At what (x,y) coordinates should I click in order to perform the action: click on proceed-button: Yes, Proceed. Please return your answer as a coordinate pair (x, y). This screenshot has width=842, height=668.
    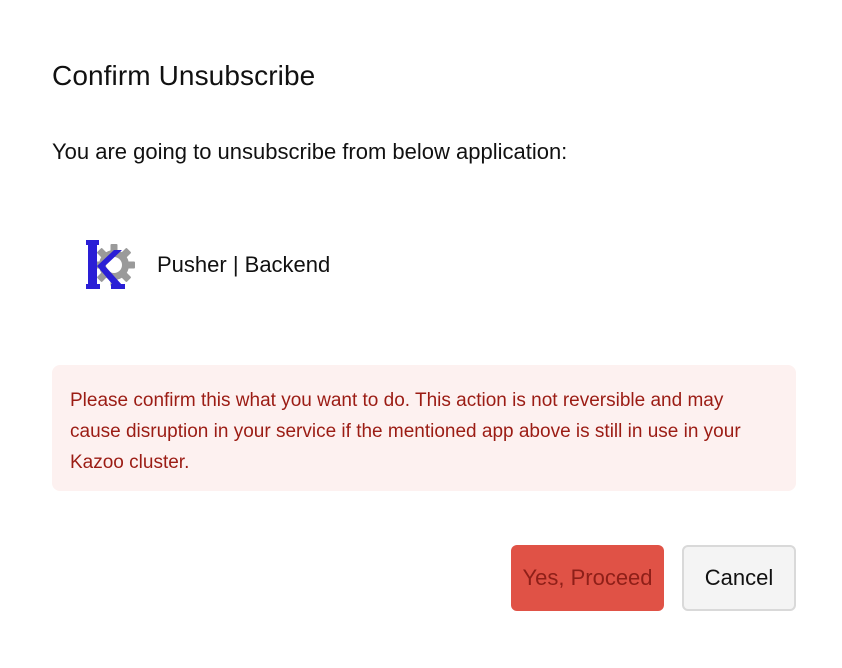
    Looking at the image, I should click on (587, 578).